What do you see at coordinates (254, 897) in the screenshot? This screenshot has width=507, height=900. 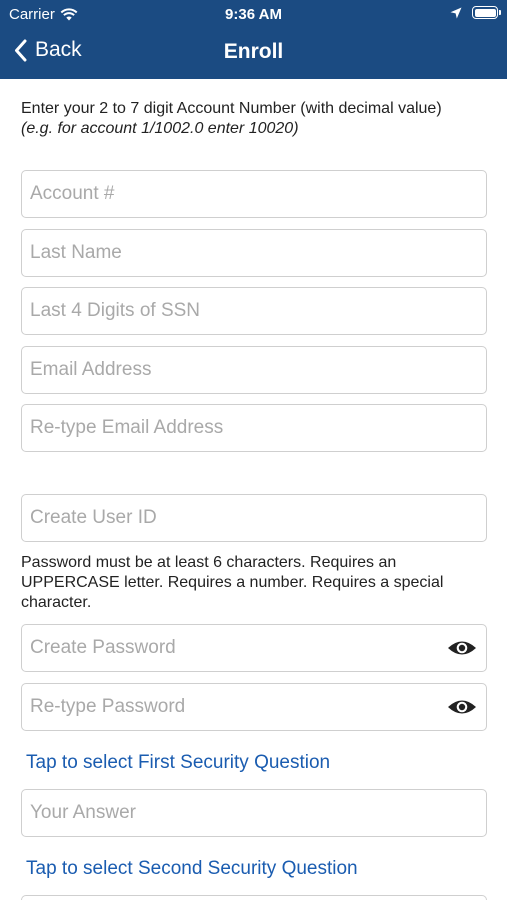 I see `second-answer-field` at bounding box center [254, 897].